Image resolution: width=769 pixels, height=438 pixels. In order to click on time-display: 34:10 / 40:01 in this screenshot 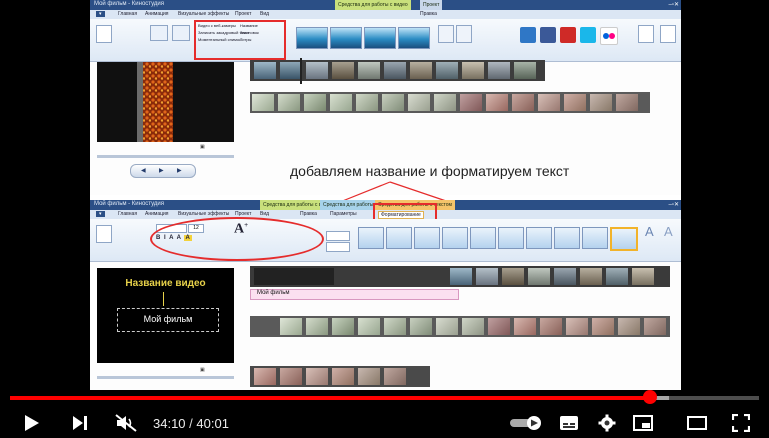, I will do `click(191, 423)`.